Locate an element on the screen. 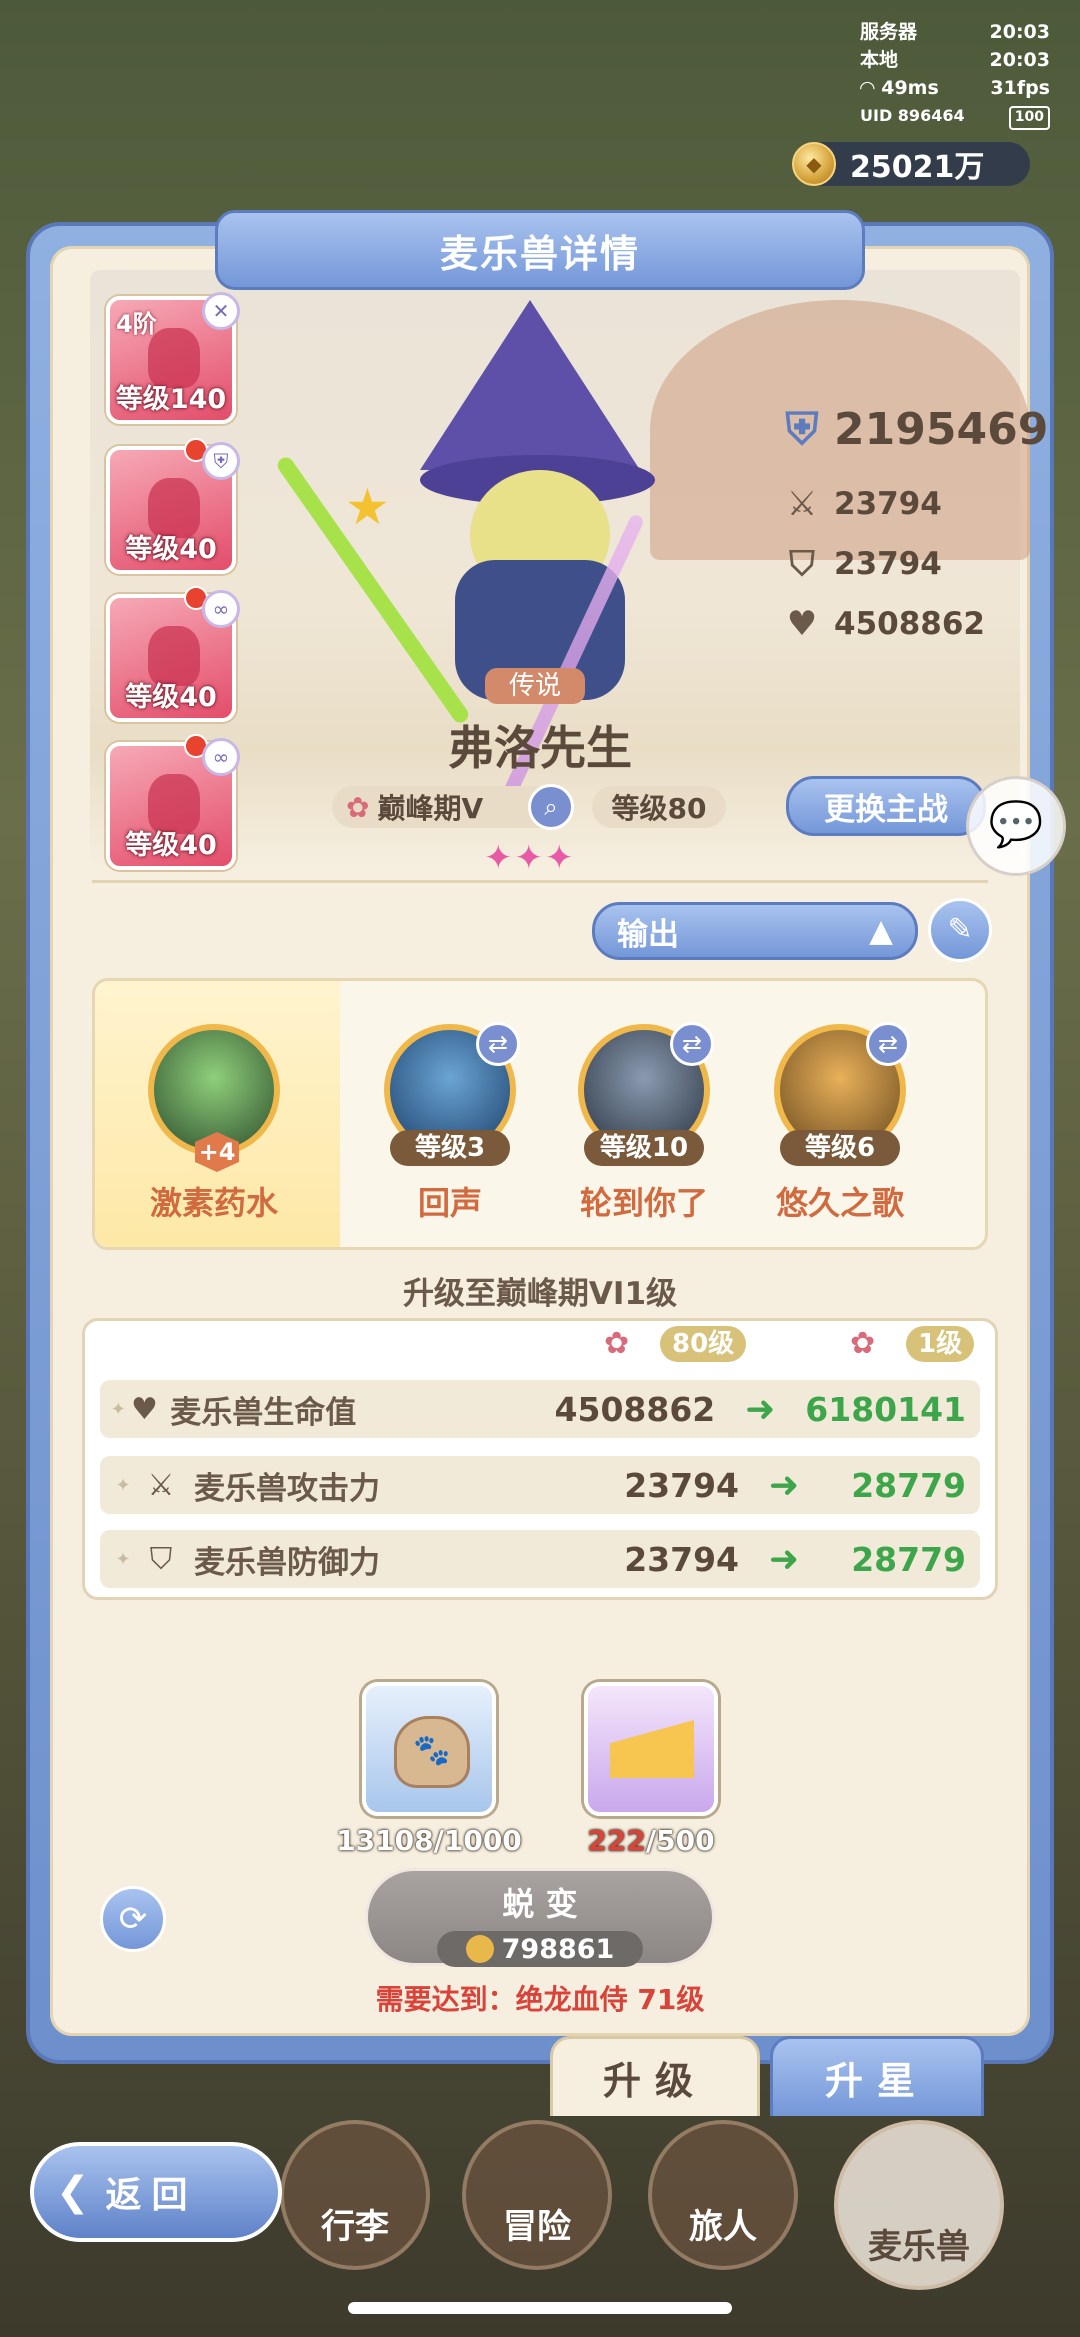  card-level: 等级140 is located at coordinates (171, 399).